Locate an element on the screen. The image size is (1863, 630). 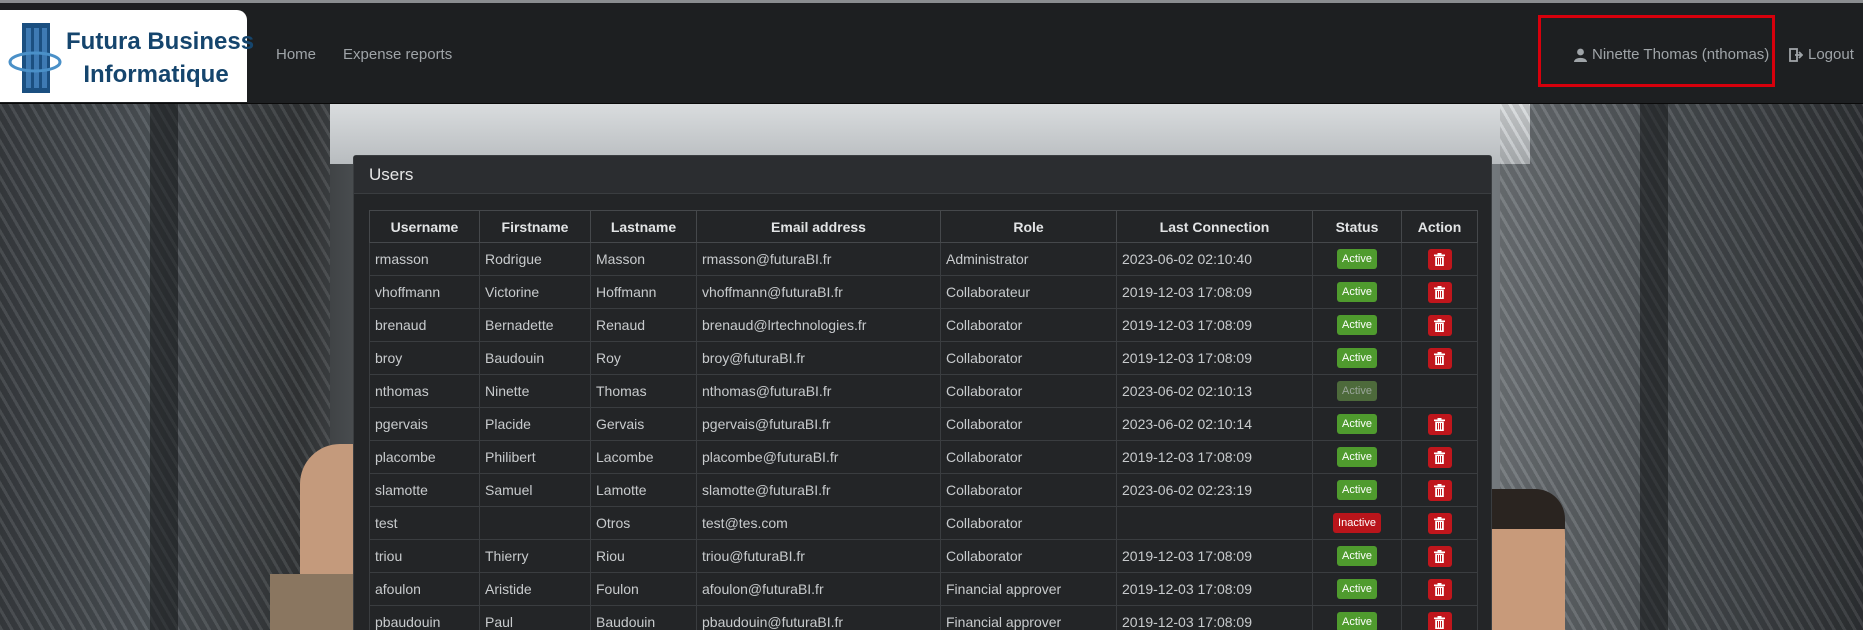
cell-firstname: Thierry is located at coordinates (535, 556).